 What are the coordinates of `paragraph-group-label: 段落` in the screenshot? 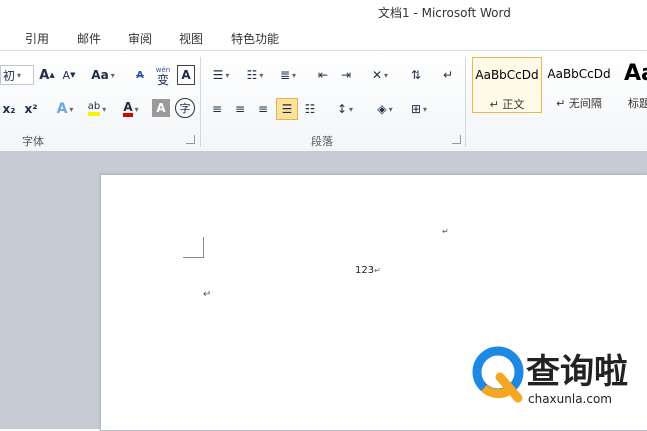 It's located at (322, 141).